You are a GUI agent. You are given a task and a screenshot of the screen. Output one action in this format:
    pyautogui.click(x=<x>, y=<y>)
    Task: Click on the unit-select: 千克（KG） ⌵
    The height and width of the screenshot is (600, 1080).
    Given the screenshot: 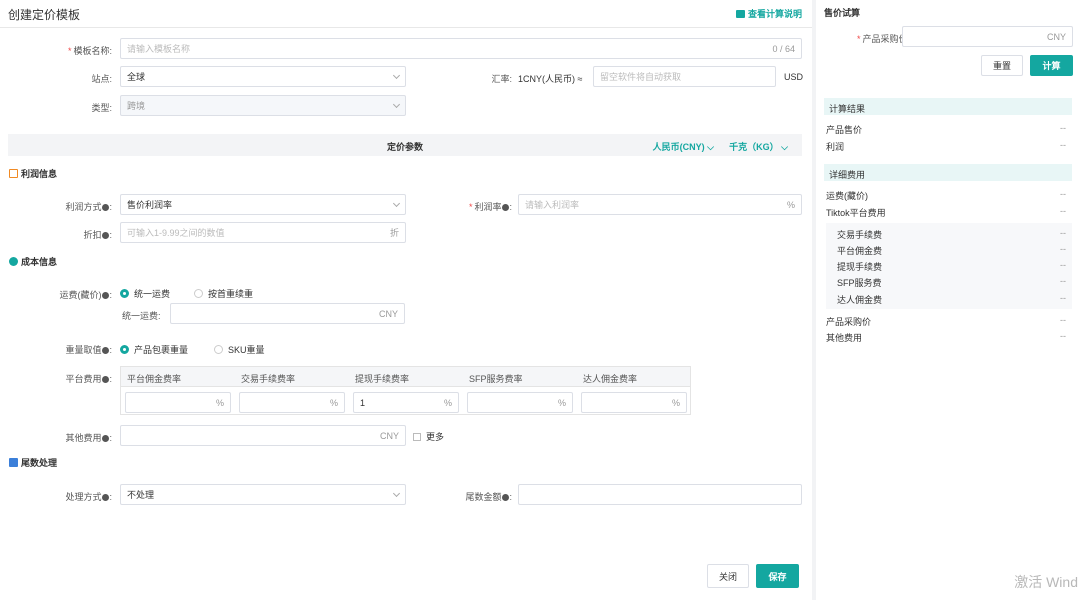 What is the action you would take?
    pyautogui.click(x=758, y=146)
    